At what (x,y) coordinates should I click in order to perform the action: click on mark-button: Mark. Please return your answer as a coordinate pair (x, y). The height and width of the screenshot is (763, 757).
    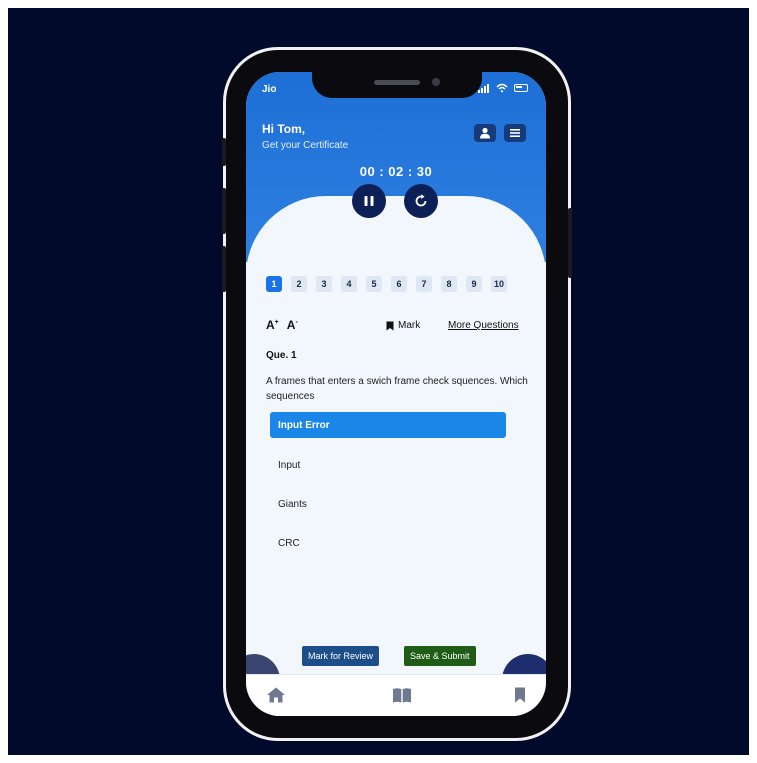
    Looking at the image, I should click on (403, 325).